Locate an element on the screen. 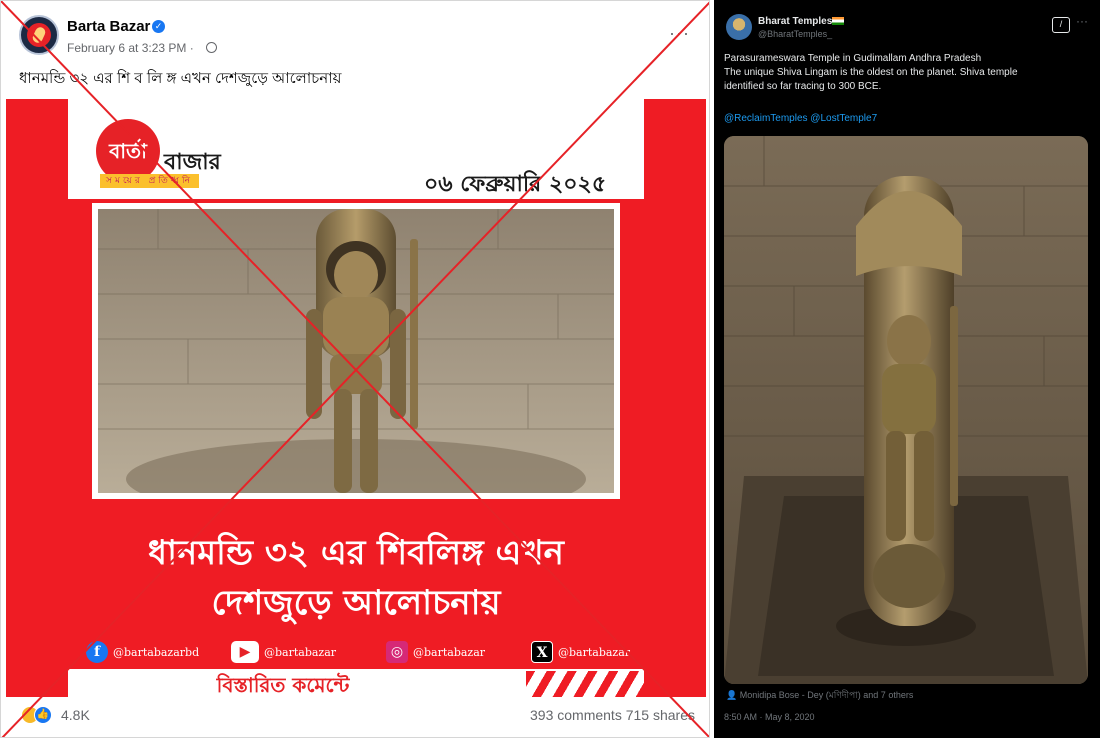 This screenshot has width=1100, height=738. page-avatar is located at coordinates (39, 35).